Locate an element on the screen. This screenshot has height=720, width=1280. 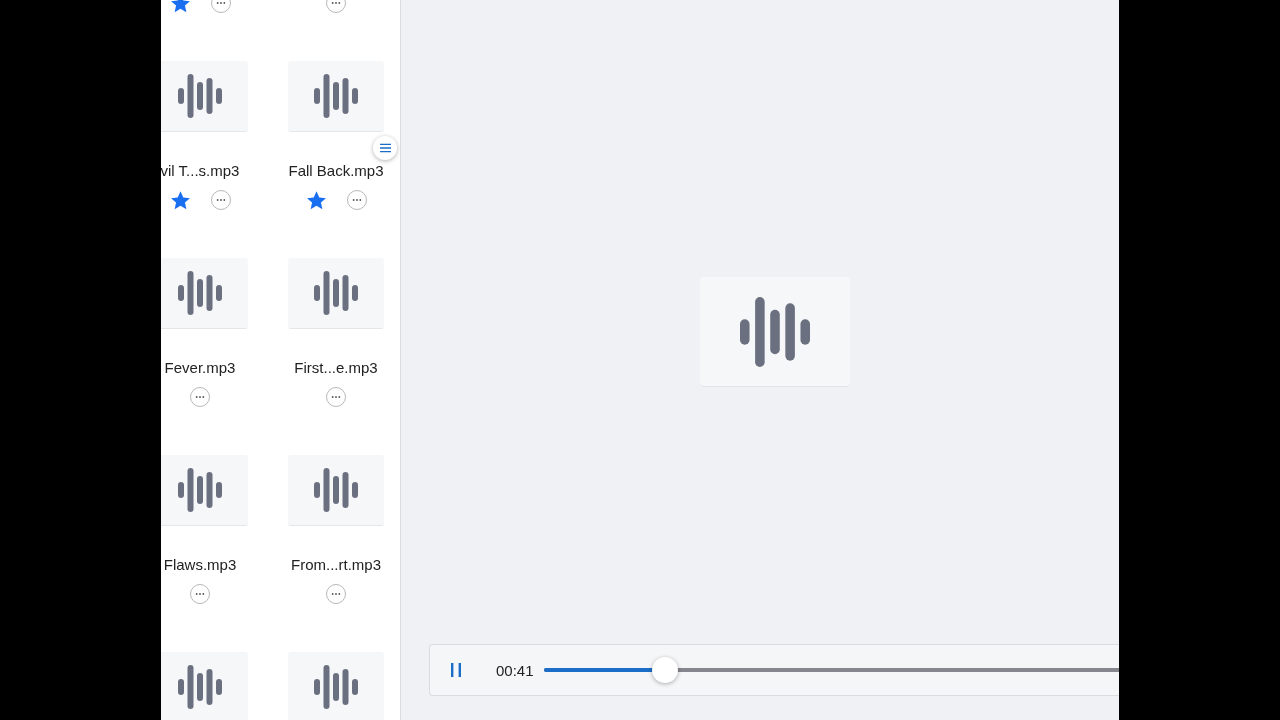
file-name: vil T...s.mp3 is located at coordinates (200, 171).